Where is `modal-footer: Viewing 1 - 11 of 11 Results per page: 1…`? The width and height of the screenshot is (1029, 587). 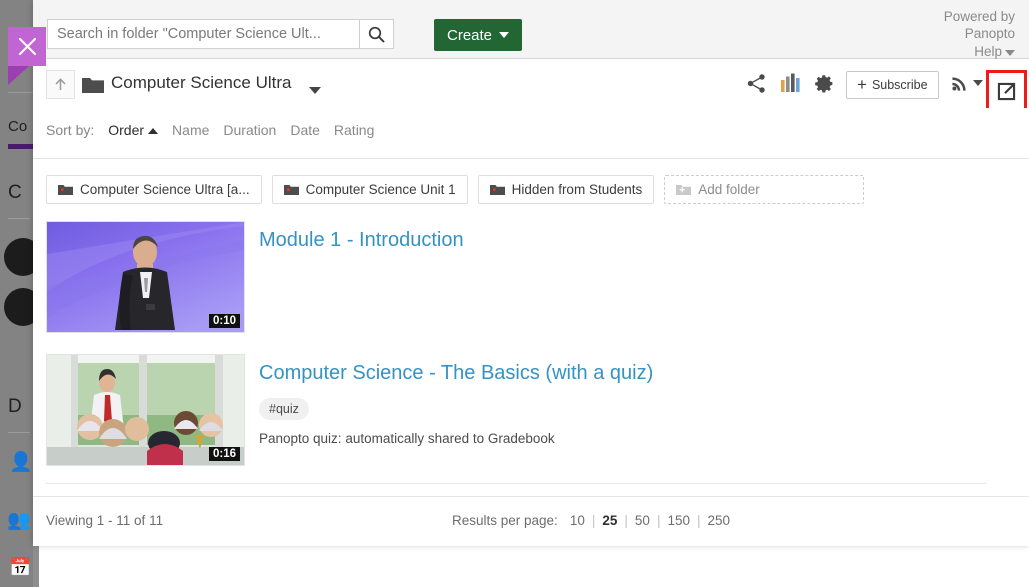
modal-footer: Viewing 1 - 11 of 11 Results per page: 1… is located at coordinates (531, 521).